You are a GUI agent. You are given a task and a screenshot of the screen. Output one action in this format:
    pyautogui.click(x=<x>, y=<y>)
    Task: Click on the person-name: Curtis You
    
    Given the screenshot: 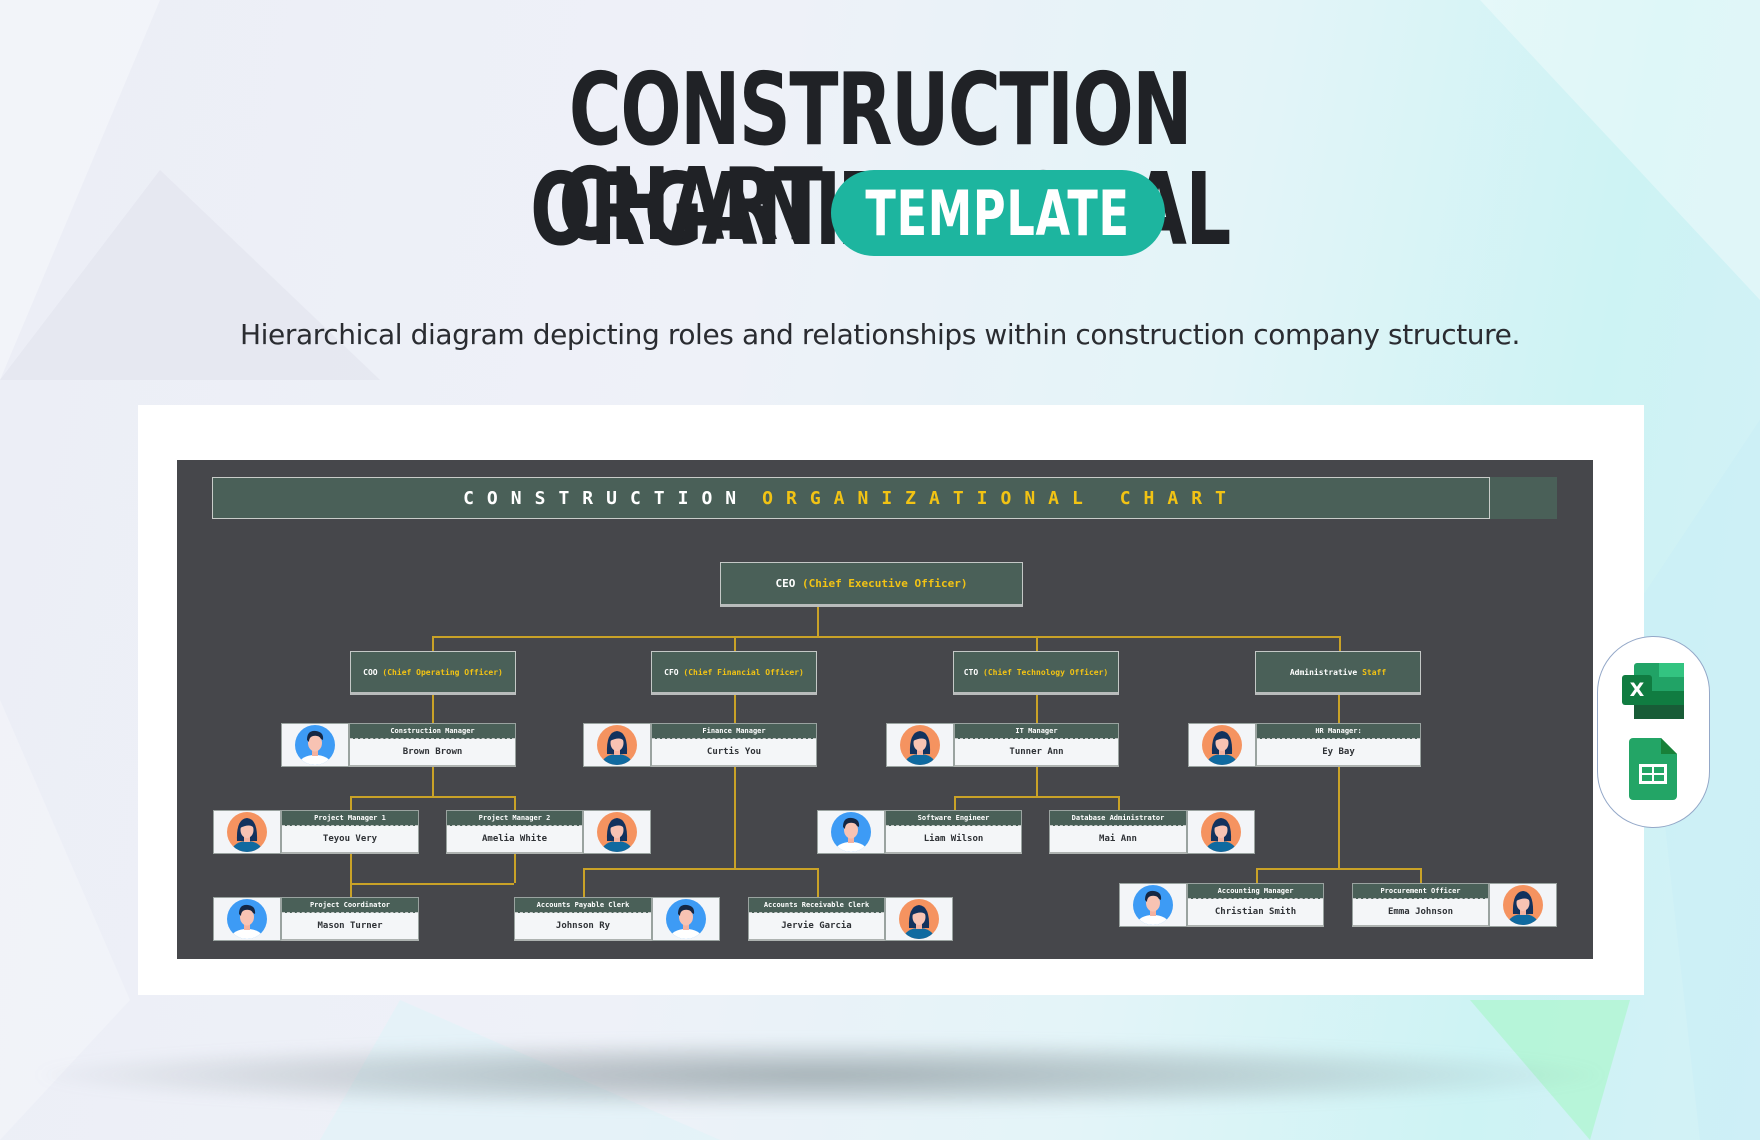 What is the action you would take?
    pyautogui.click(x=734, y=752)
    